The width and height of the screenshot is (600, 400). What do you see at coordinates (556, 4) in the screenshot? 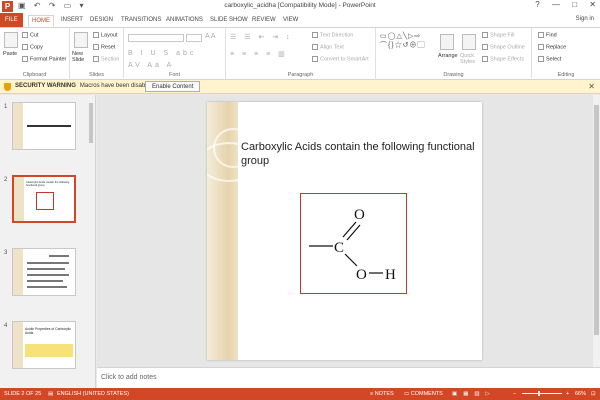
I see `minimize-button: —` at bounding box center [556, 4].